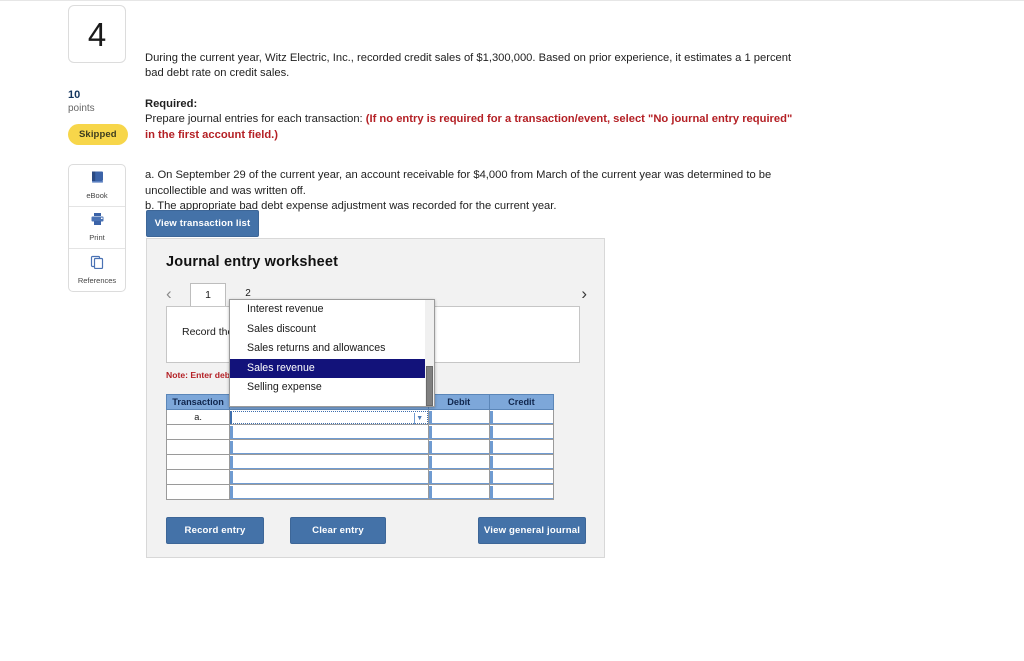 This screenshot has height=661, width=1024. I want to click on tool-references: References, so click(97, 270).